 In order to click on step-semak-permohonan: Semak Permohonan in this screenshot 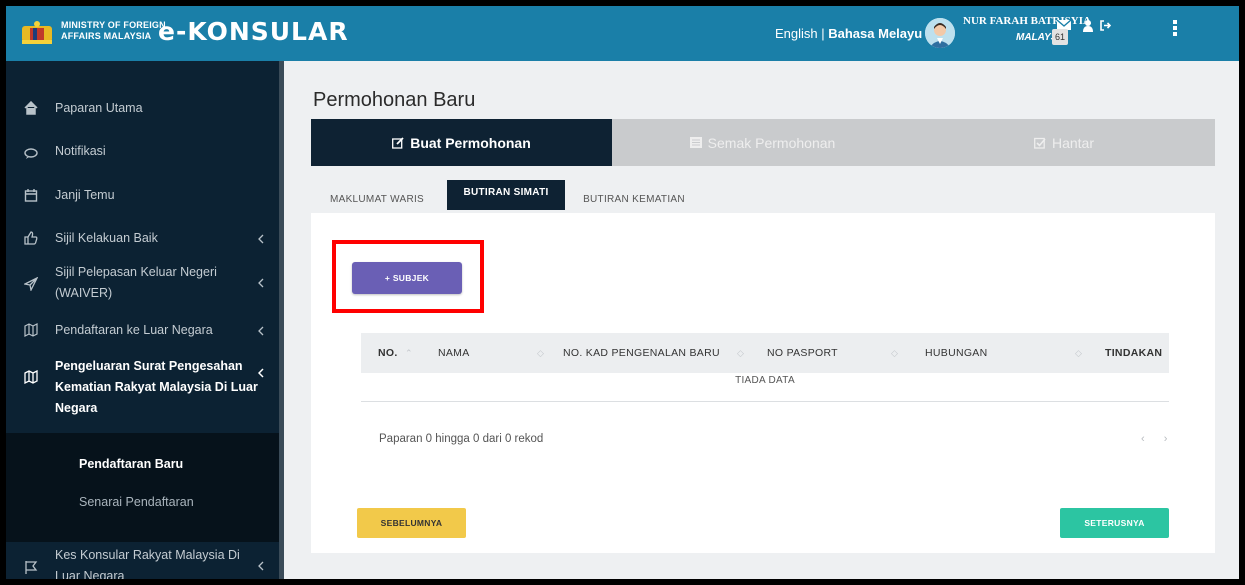, I will do `click(762, 142)`.